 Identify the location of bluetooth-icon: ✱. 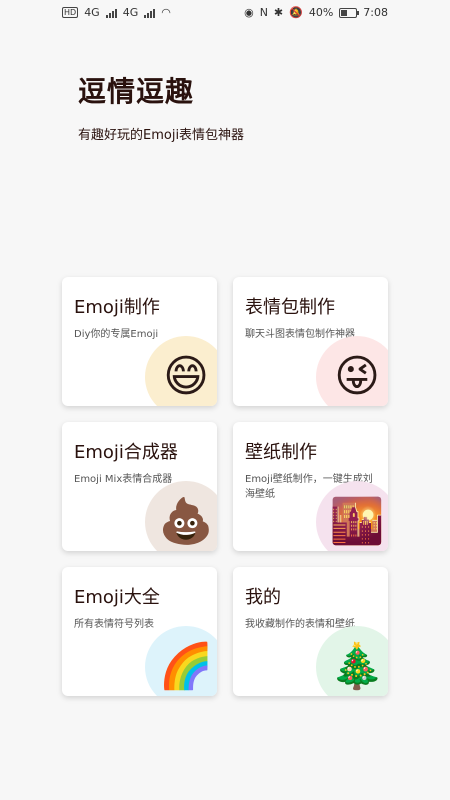
(278, 12).